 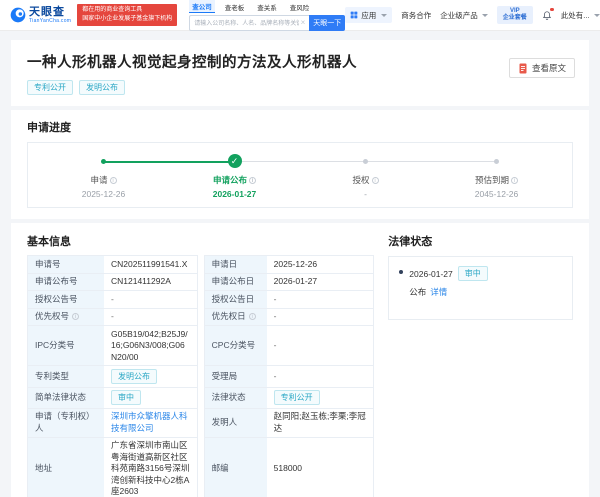 I want to click on brand-name: 天眼查, so click(x=47, y=11).